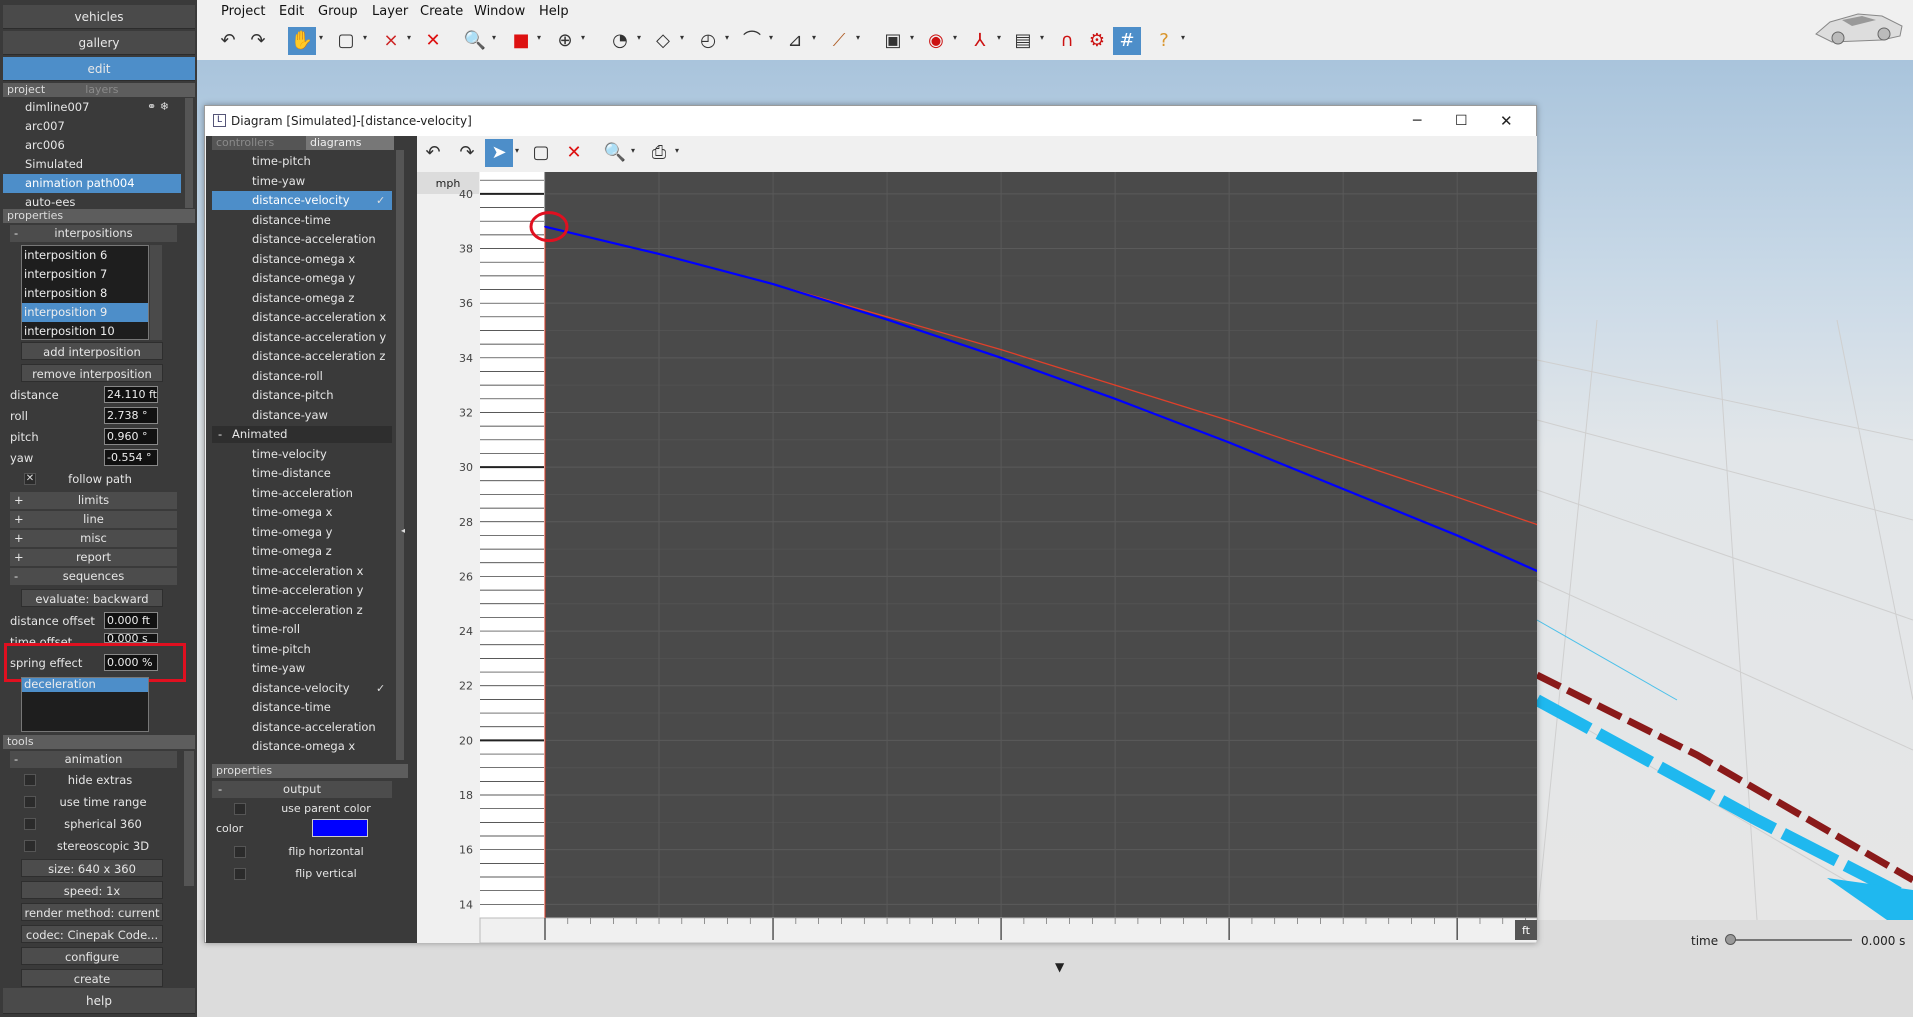 This screenshot has height=1017, width=1913. Describe the element at coordinates (240, 874) in the screenshot. I see `flip-vertical-checkbox` at that location.